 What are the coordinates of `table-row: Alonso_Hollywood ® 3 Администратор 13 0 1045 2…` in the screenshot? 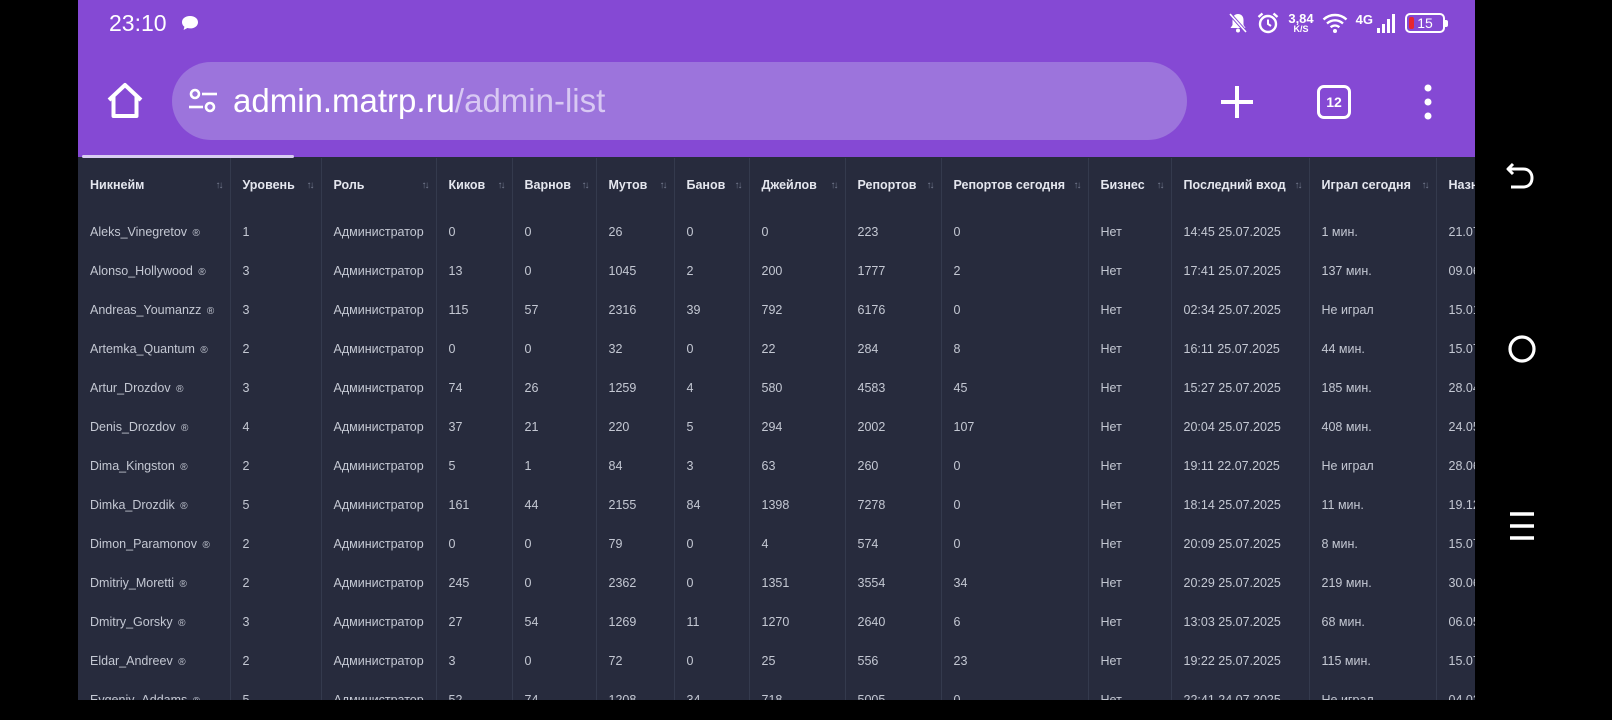 It's located at (776, 270).